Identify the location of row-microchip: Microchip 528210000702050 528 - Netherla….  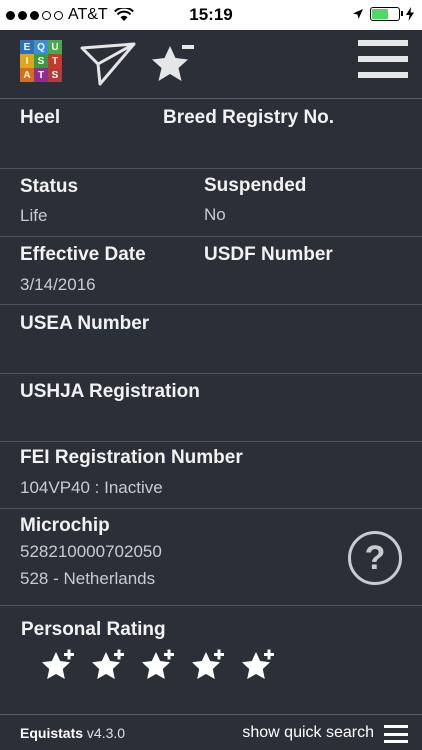
(211, 557).